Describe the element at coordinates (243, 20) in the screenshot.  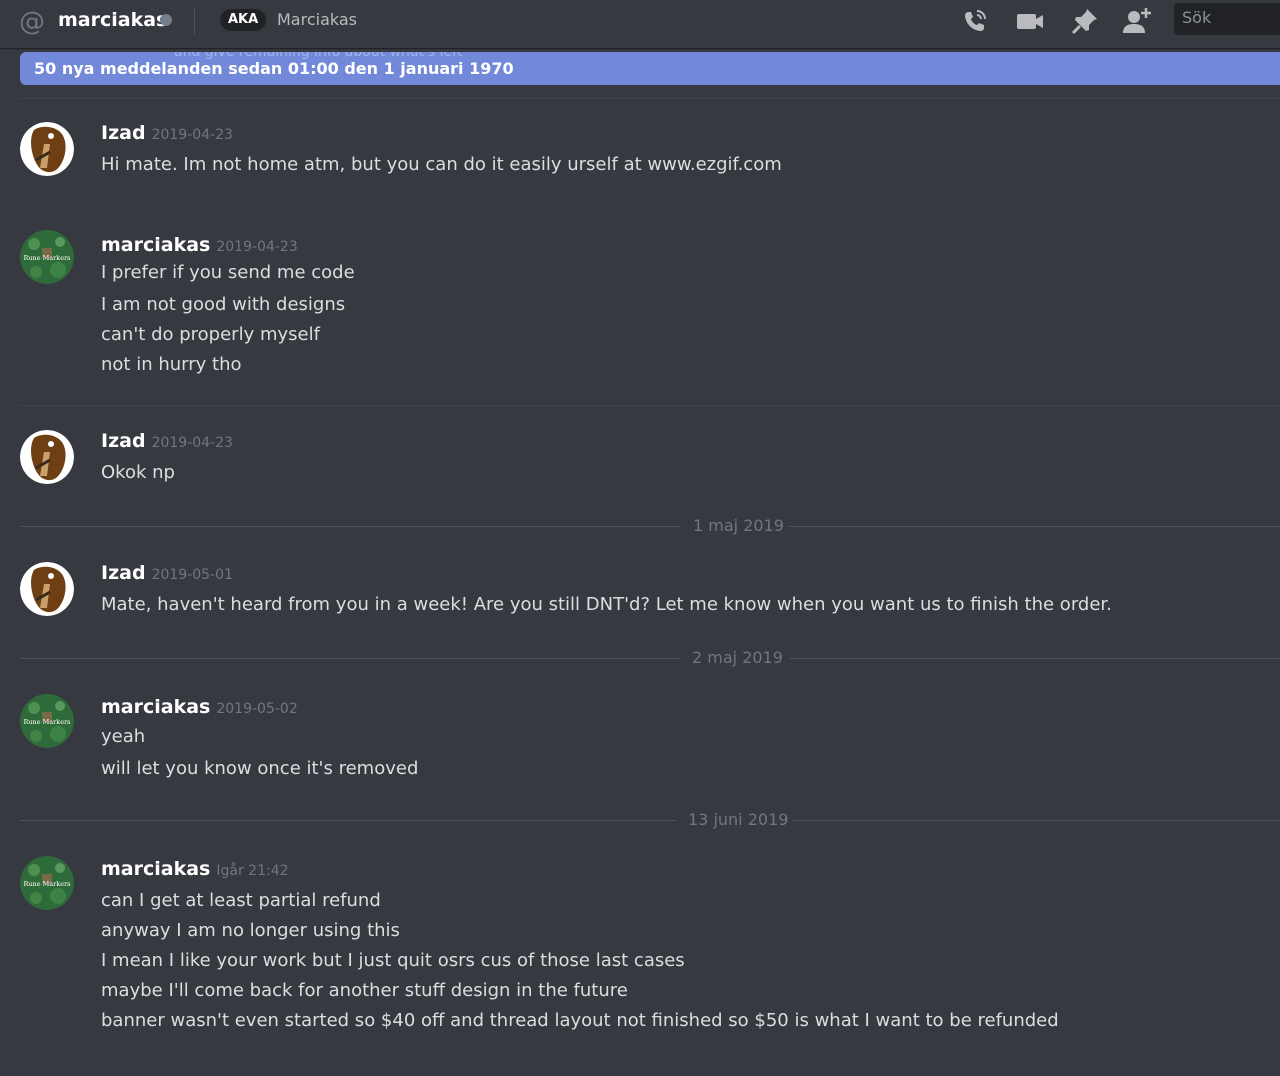
I see `aka-badge: AKA` at that location.